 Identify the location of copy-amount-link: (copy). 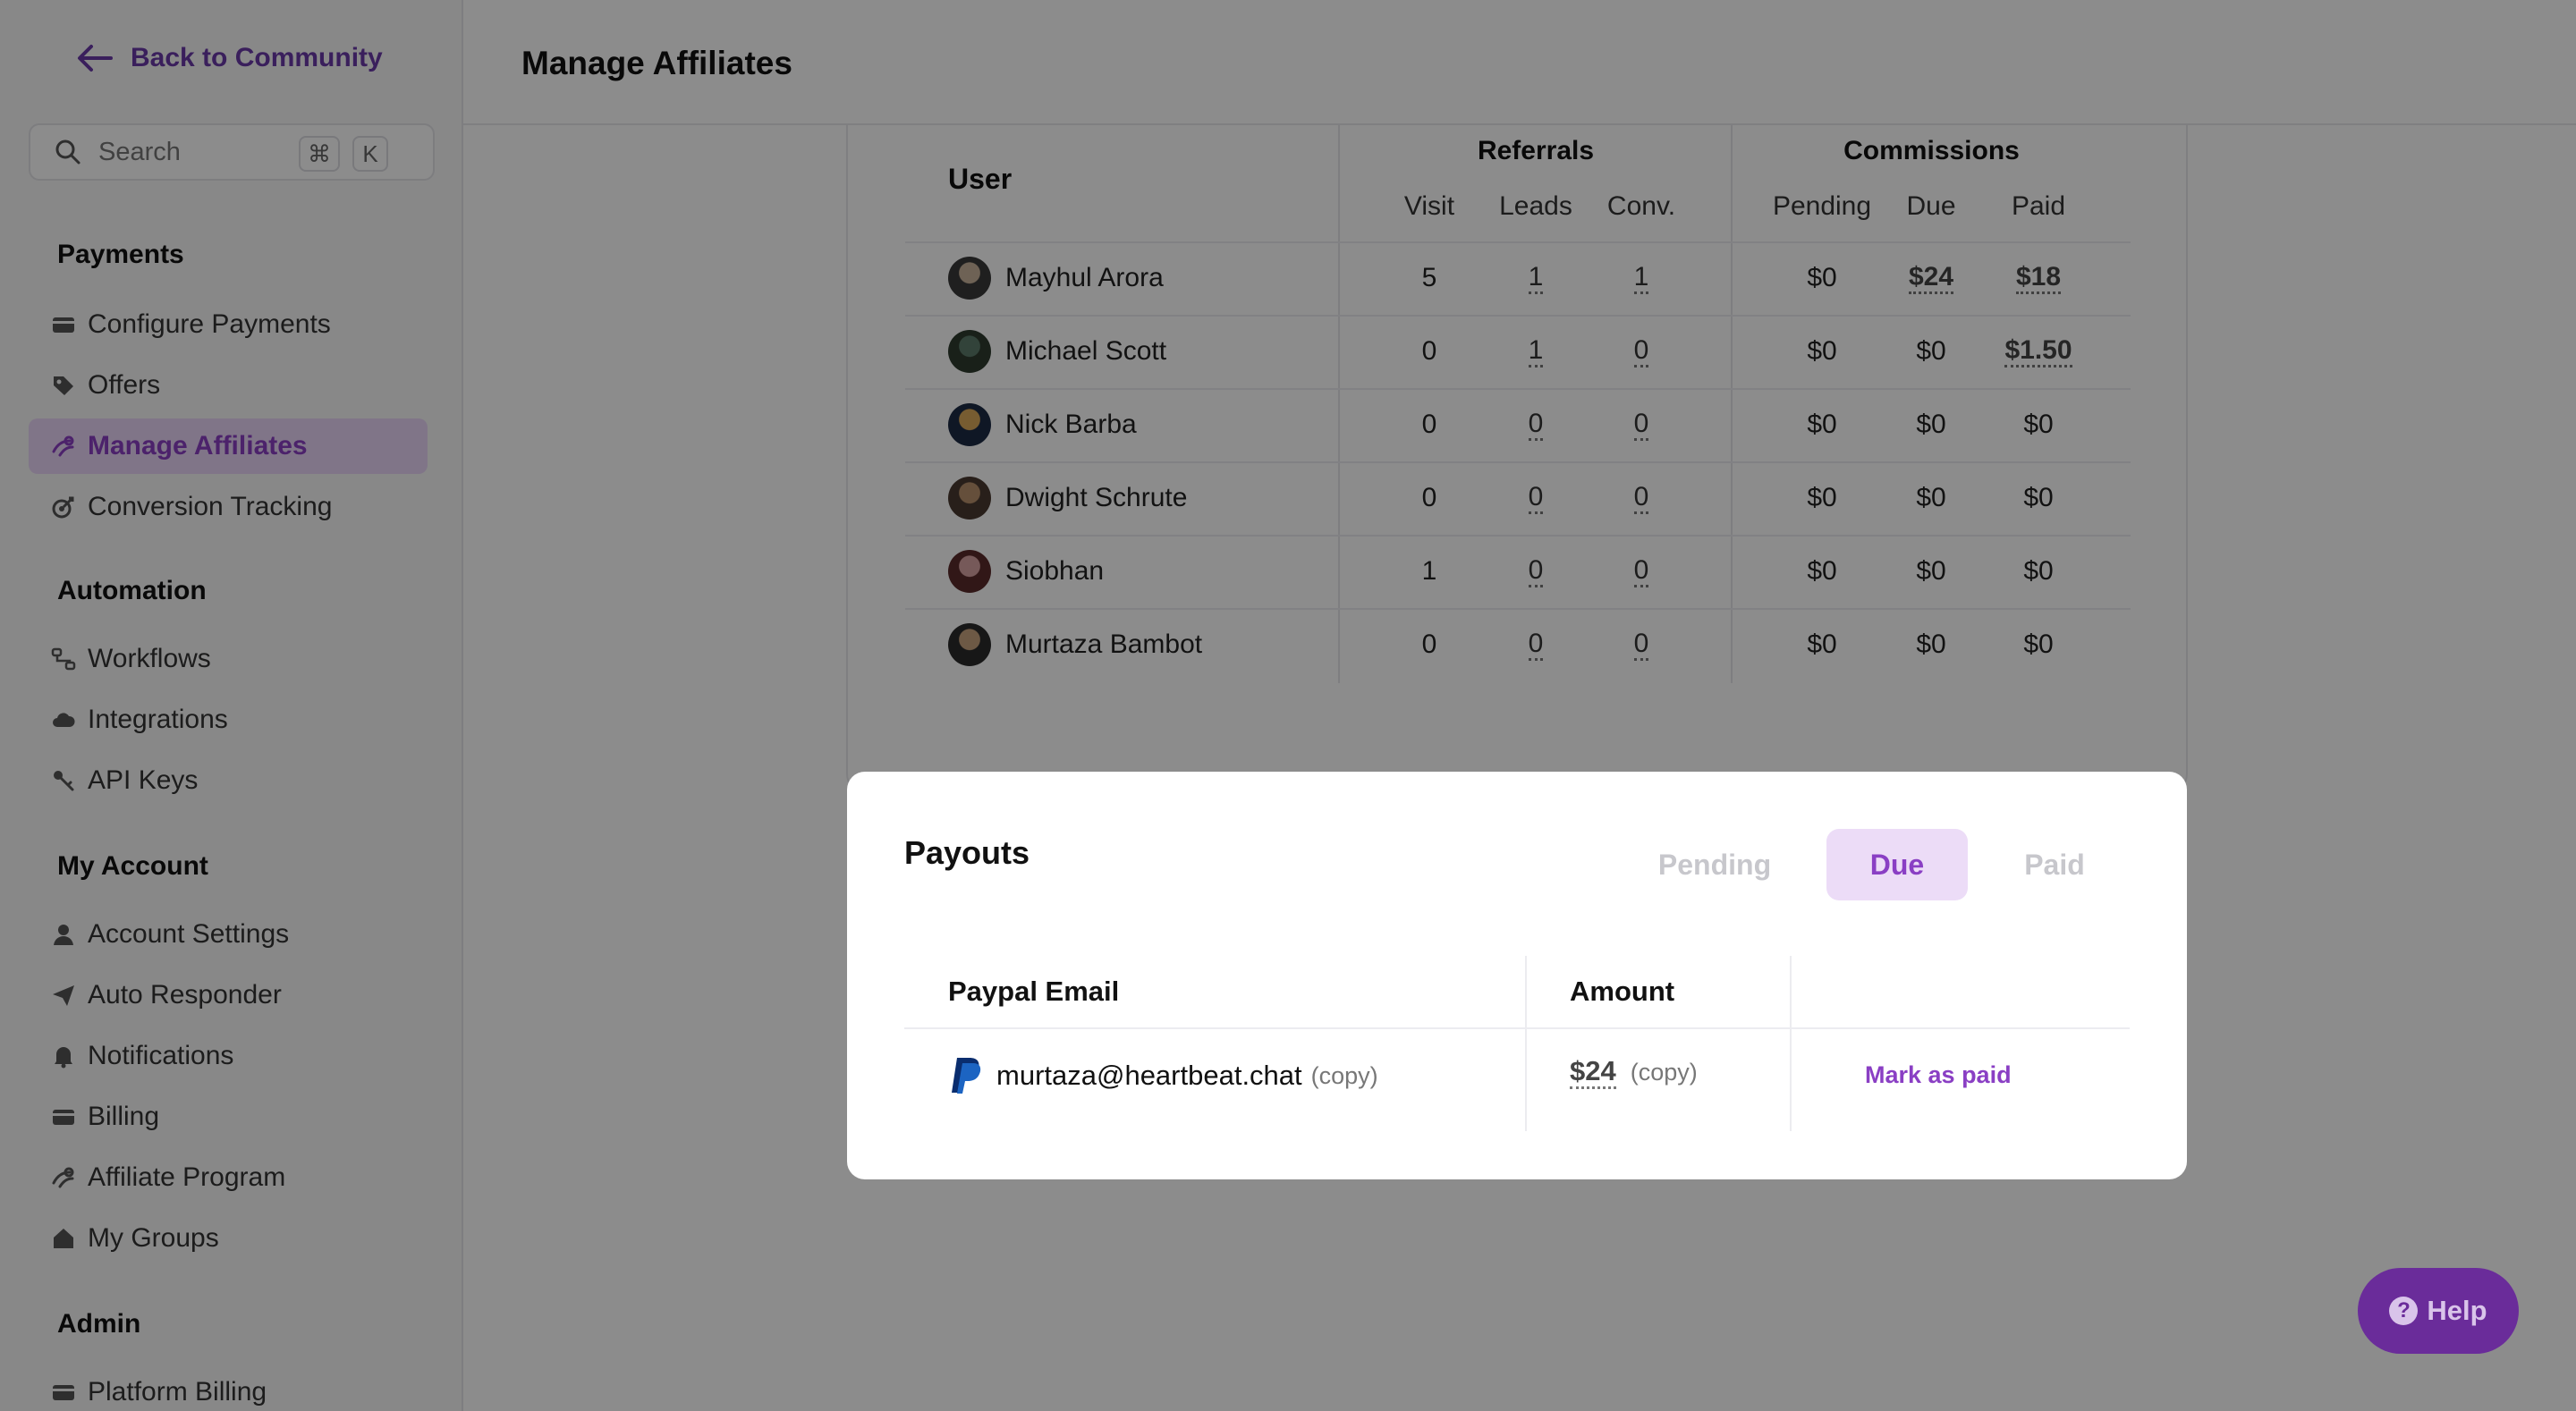
(1664, 1073).